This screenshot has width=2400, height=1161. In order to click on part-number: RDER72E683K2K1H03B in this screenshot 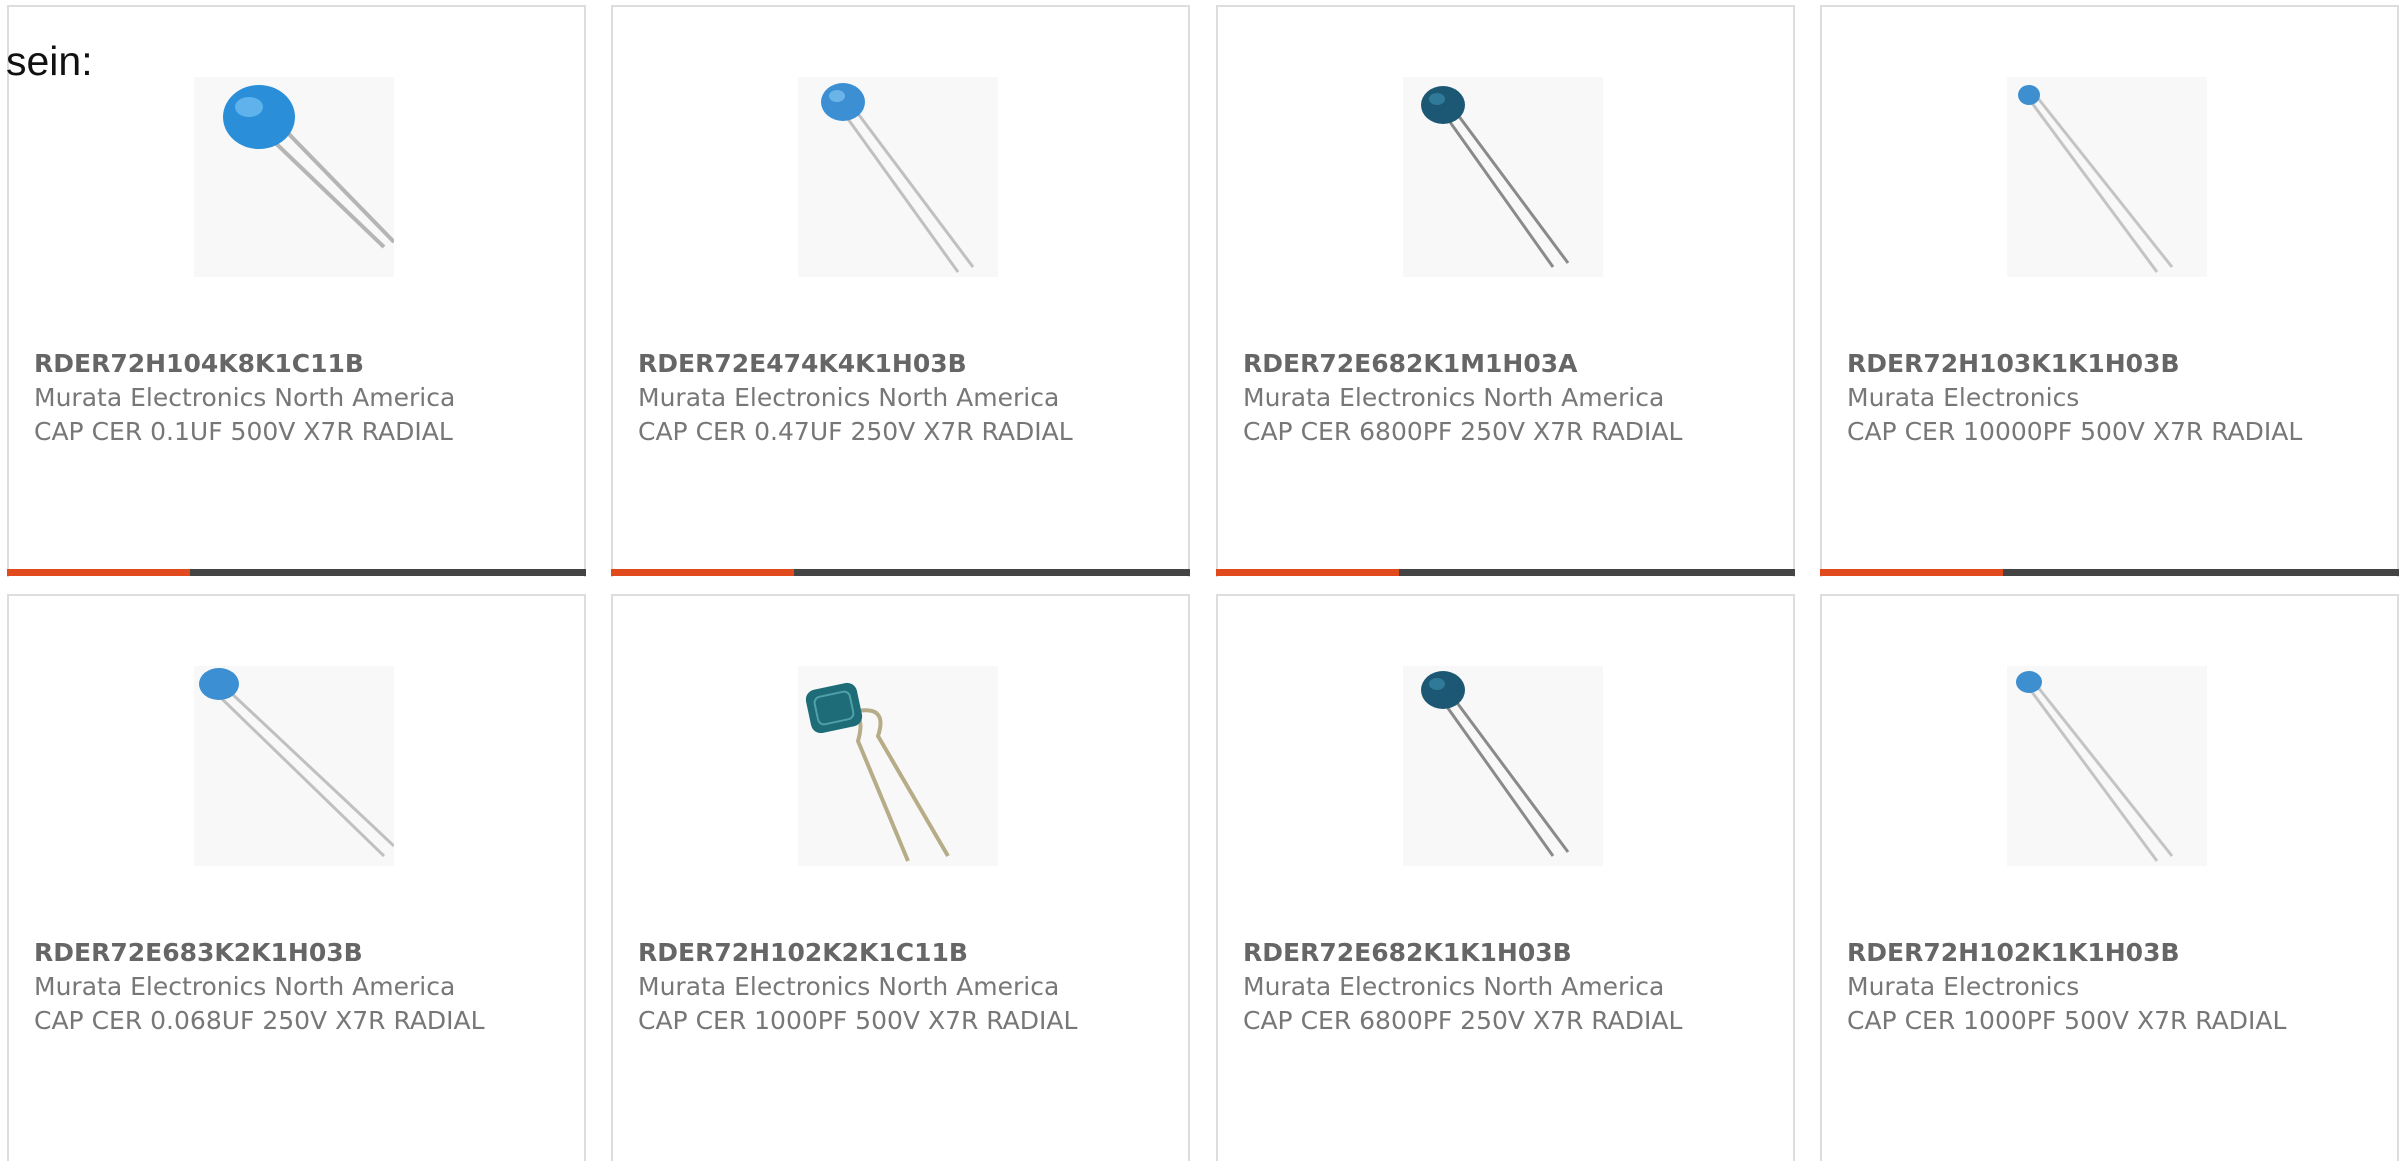, I will do `click(264, 953)`.